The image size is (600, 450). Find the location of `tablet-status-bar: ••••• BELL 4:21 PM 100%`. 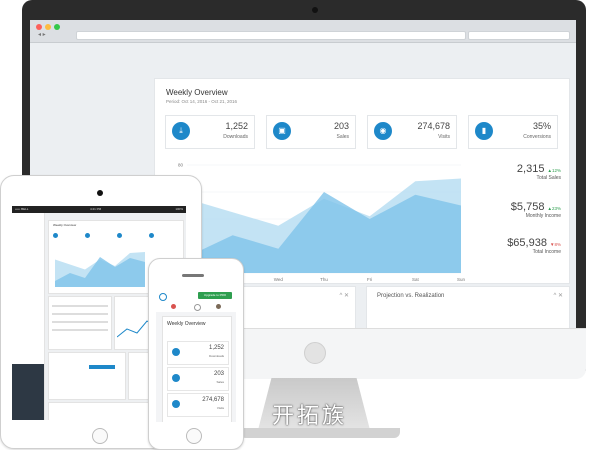

tablet-status-bar: ••••• BELL 4:21 PM 100% is located at coordinates (99, 209).